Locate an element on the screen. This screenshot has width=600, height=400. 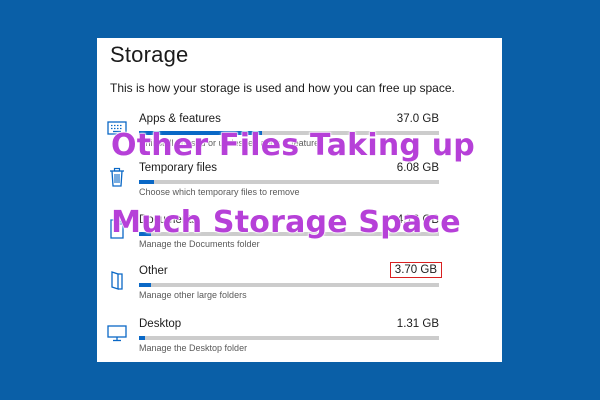
storage-item-name: Apps & features is located at coordinates (180, 119).